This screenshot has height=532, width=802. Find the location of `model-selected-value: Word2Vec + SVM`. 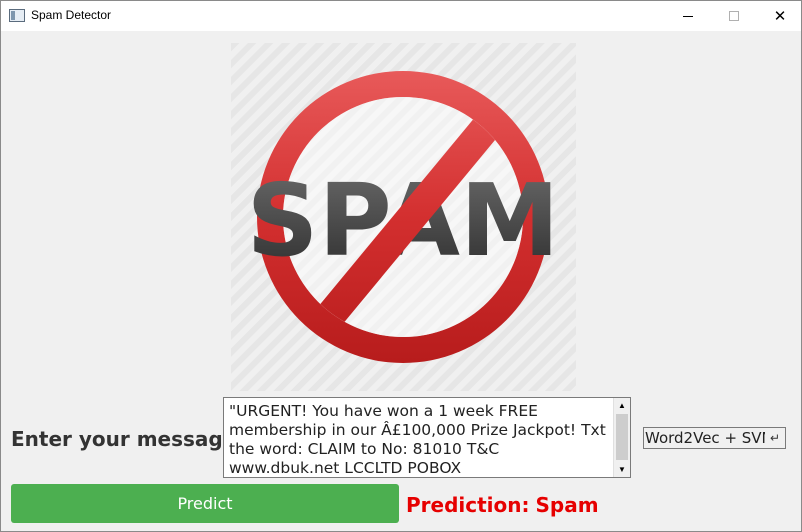

model-selected-value: Word2Vec + SVM is located at coordinates (710, 438).